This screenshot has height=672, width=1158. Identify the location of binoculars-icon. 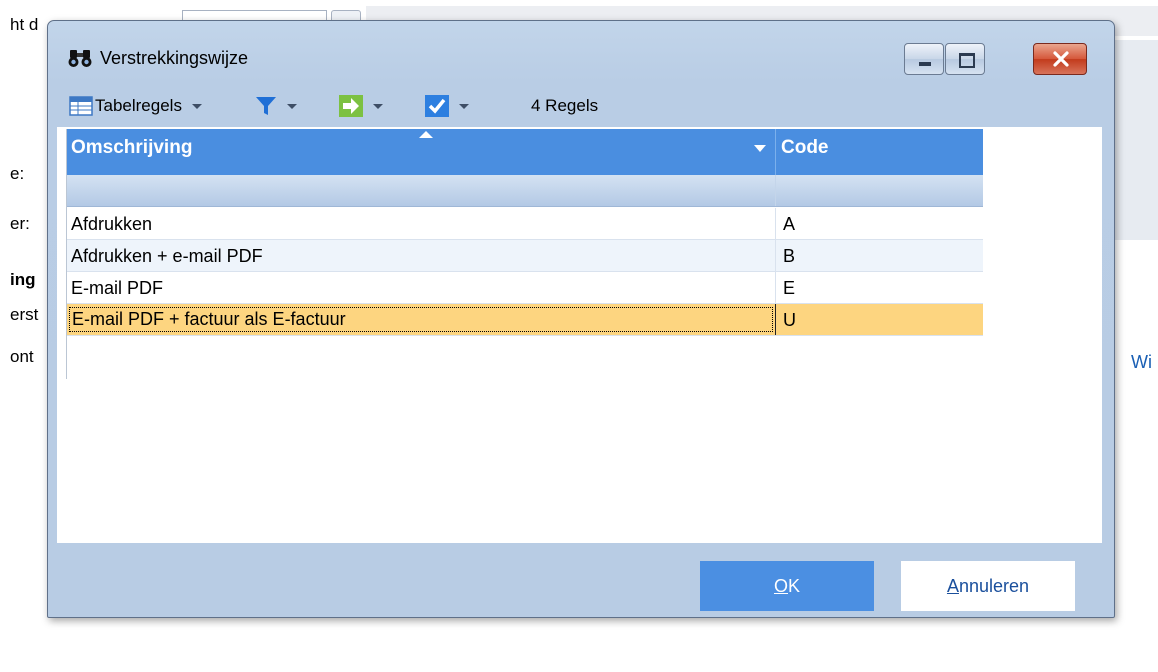
(80, 58).